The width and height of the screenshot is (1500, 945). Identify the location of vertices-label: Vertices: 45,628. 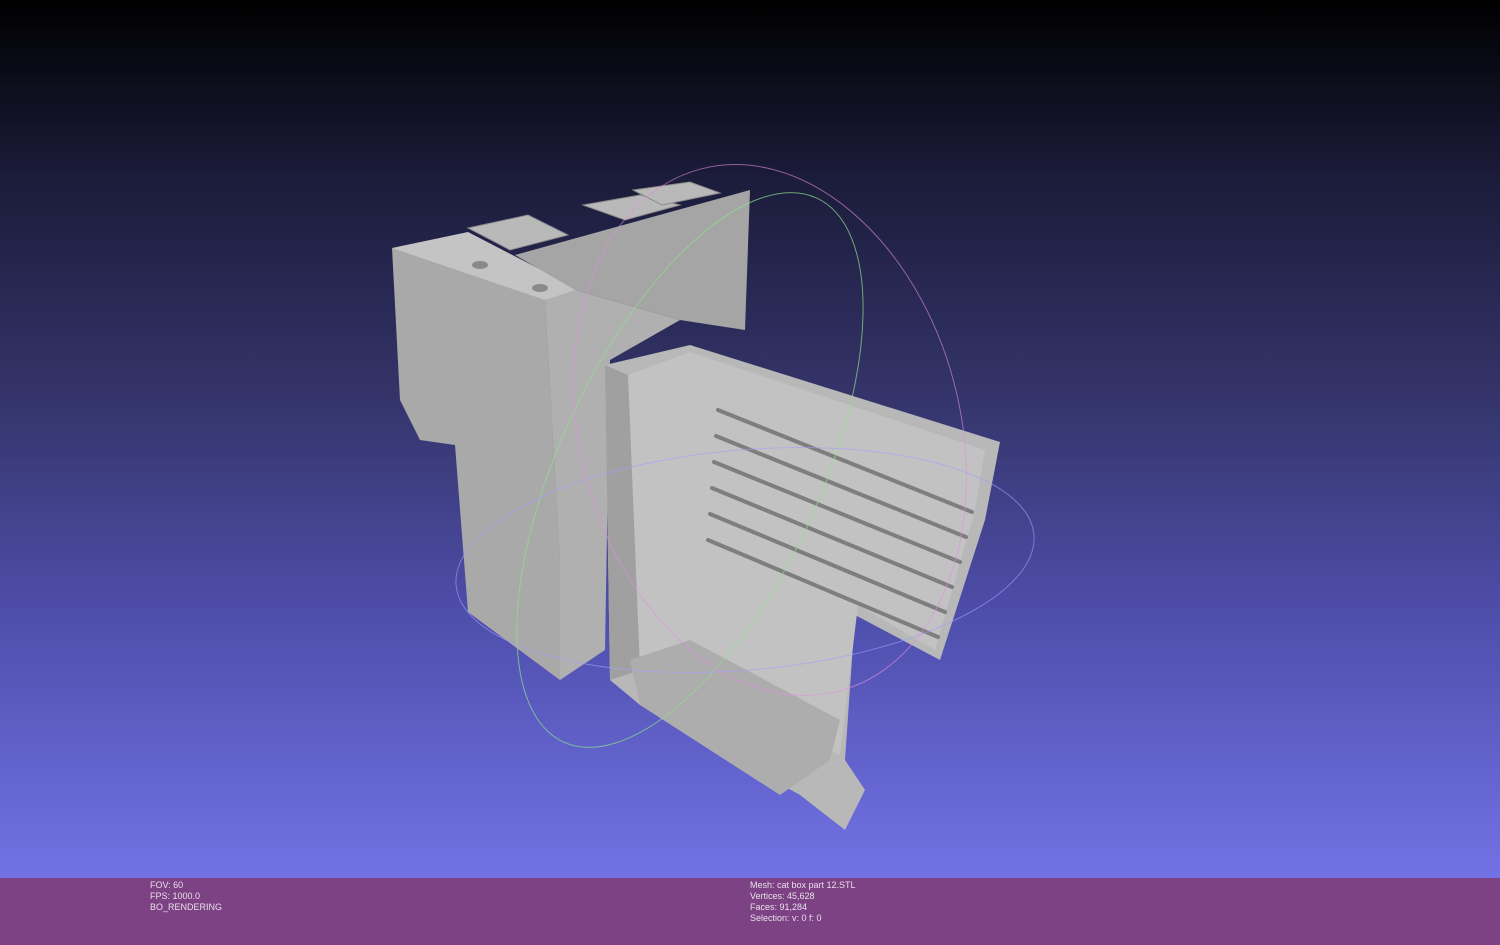
(782, 896).